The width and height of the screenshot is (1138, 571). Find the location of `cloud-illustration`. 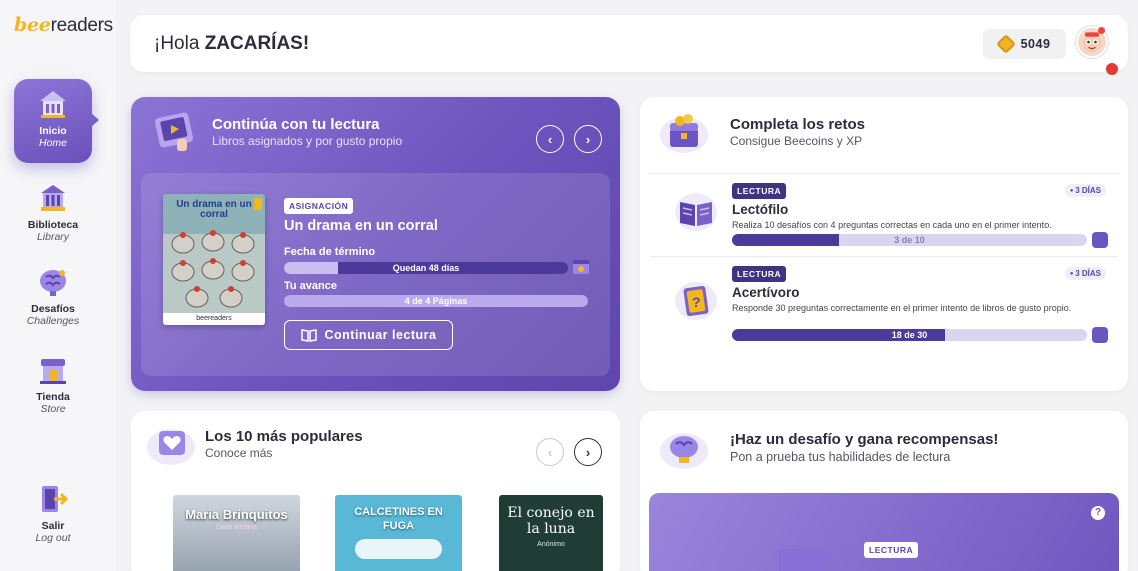

cloud-illustration is located at coordinates (398, 549).